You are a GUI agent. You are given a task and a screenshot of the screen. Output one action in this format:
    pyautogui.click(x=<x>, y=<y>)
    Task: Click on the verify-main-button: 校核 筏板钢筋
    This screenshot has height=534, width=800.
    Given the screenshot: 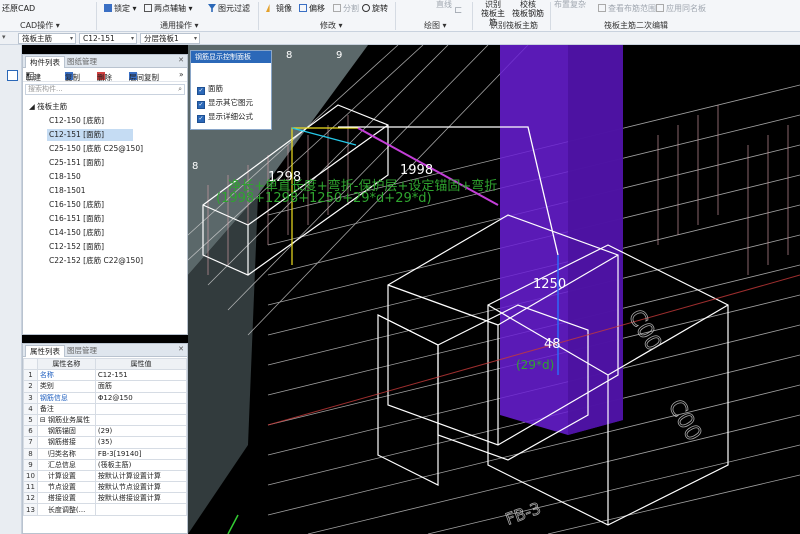 What is the action you would take?
    pyautogui.click(x=528, y=9)
    